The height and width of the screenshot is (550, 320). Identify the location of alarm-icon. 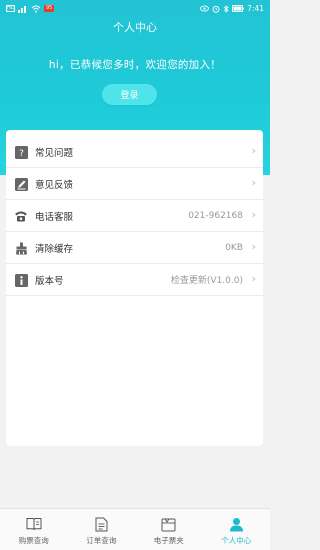
(216, 9).